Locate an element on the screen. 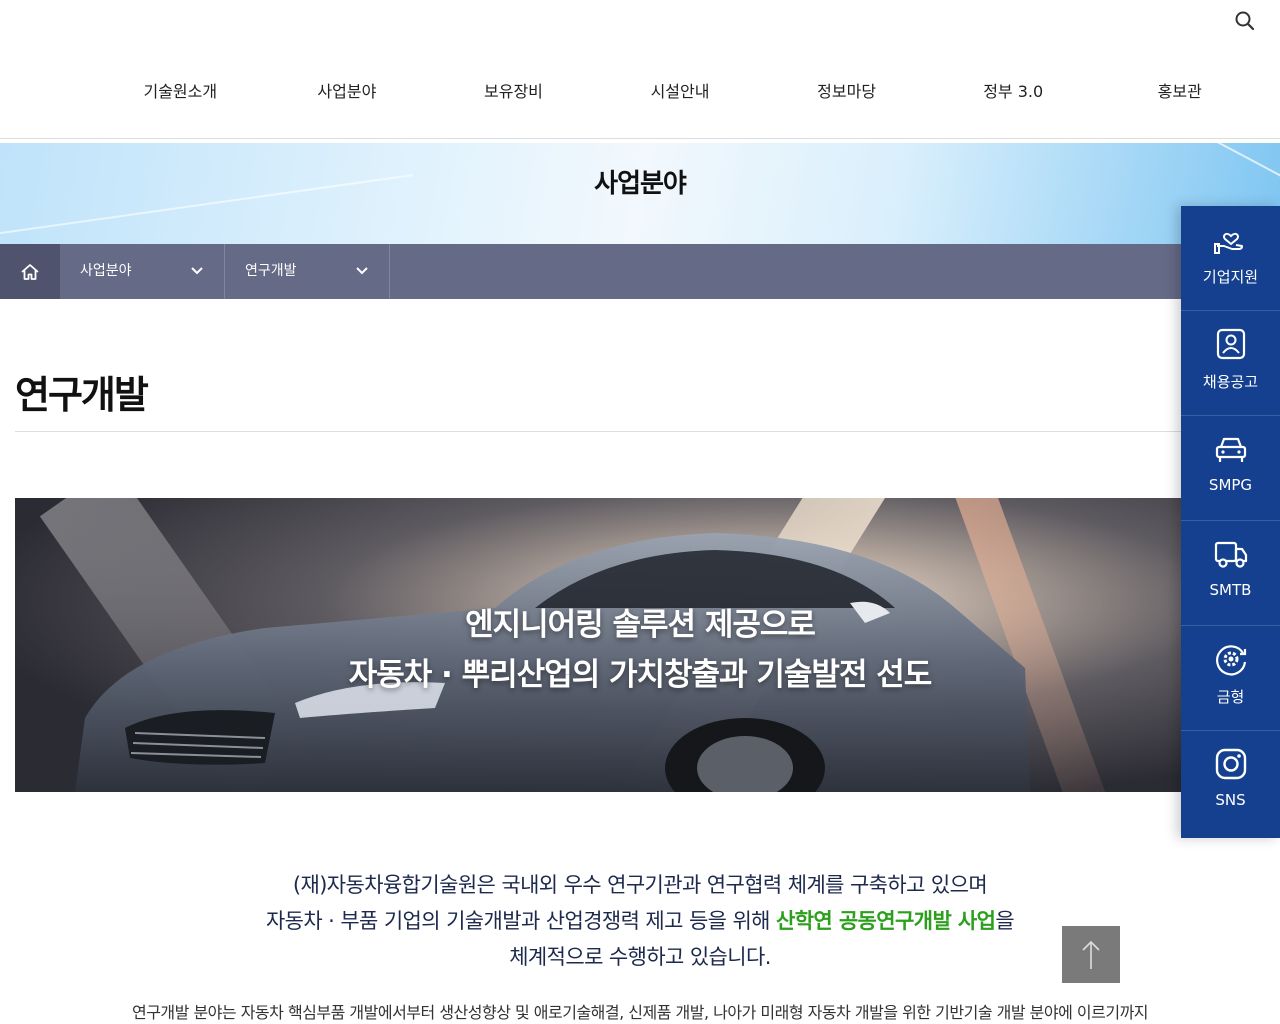 The height and width of the screenshot is (1024, 1280). quick-menu-label: 채용공고 is located at coordinates (1230, 382).